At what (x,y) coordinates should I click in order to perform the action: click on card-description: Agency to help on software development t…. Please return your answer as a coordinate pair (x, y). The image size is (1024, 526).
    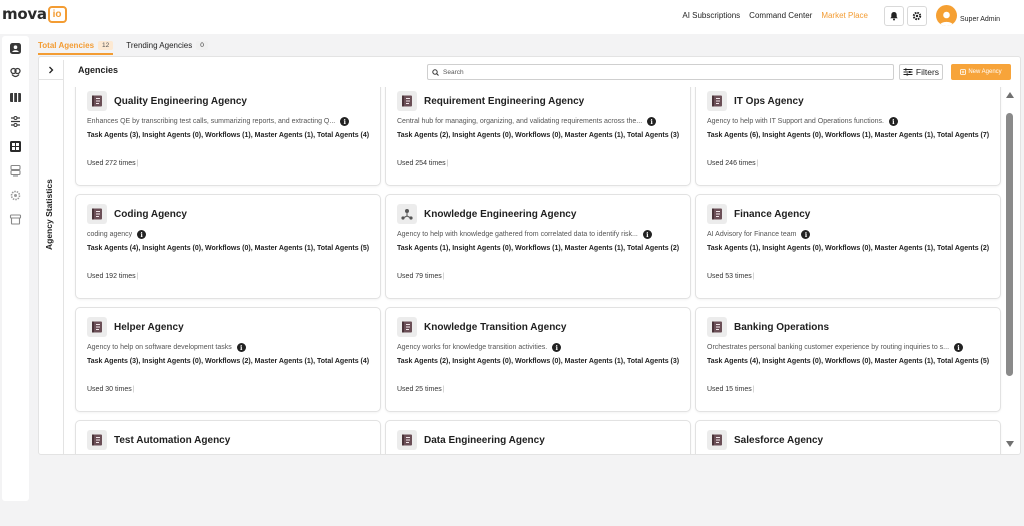
    Looking at the image, I should click on (159, 347).